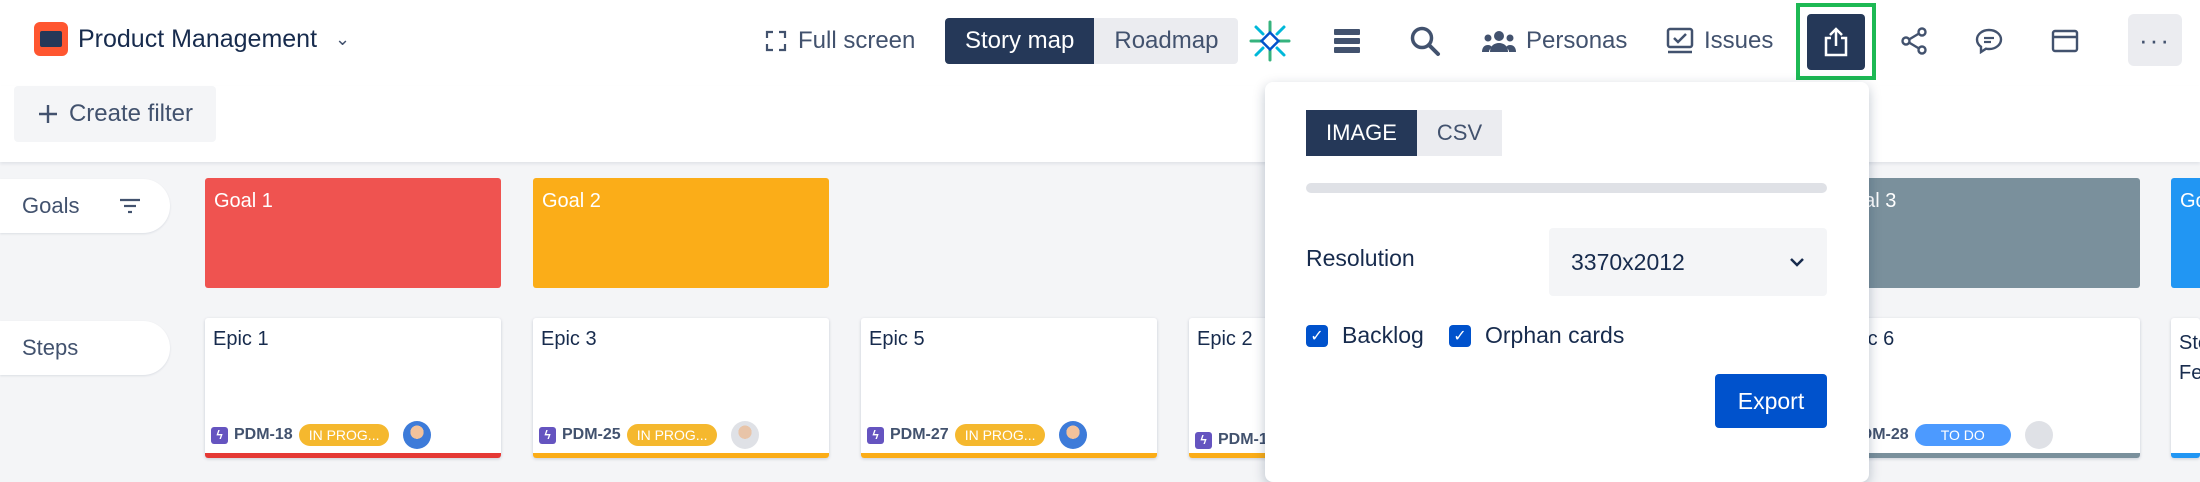 The width and height of the screenshot is (2200, 482). Describe the element at coordinates (1771, 401) in the screenshot. I see `export-submit-button: Export` at that location.